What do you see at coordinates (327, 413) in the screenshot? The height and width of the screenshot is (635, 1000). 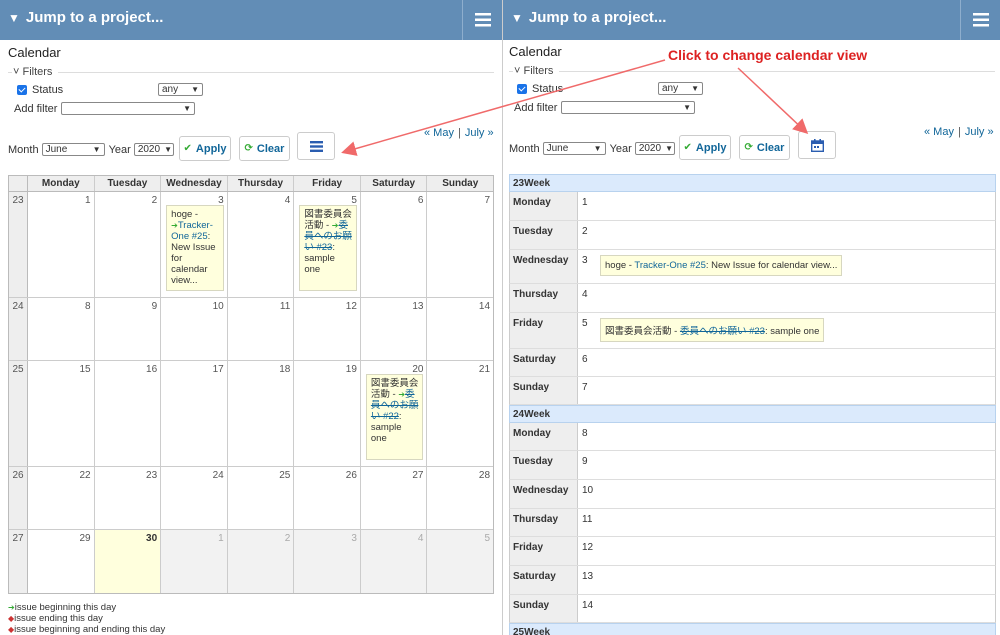 I see `day-cell: 19` at bounding box center [327, 413].